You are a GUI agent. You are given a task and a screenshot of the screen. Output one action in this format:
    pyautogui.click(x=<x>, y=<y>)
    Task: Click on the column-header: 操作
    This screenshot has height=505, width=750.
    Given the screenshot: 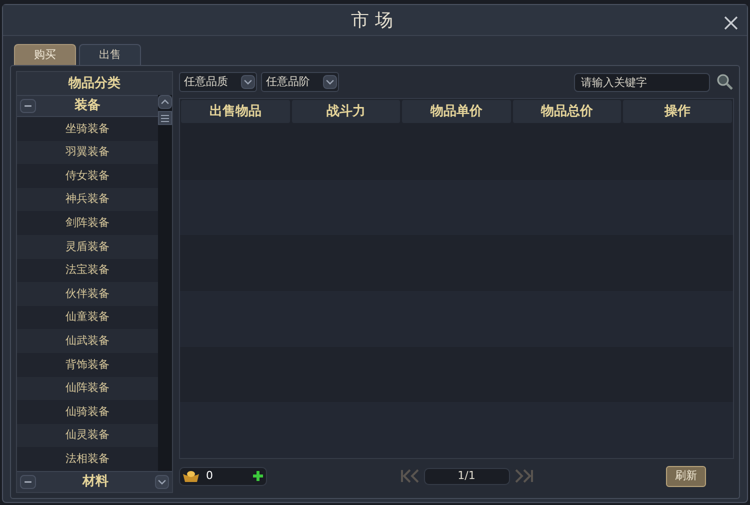 What is the action you would take?
    pyautogui.click(x=677, y=112)
    